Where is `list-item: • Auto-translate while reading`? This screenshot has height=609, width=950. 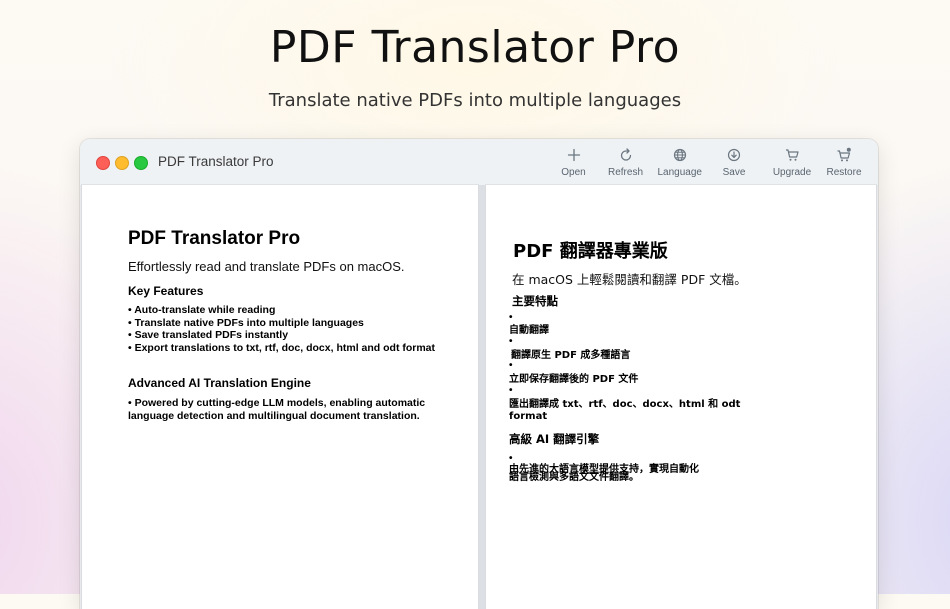
list-item: • Auto-translate while reading is located at coordinates (202, 310).